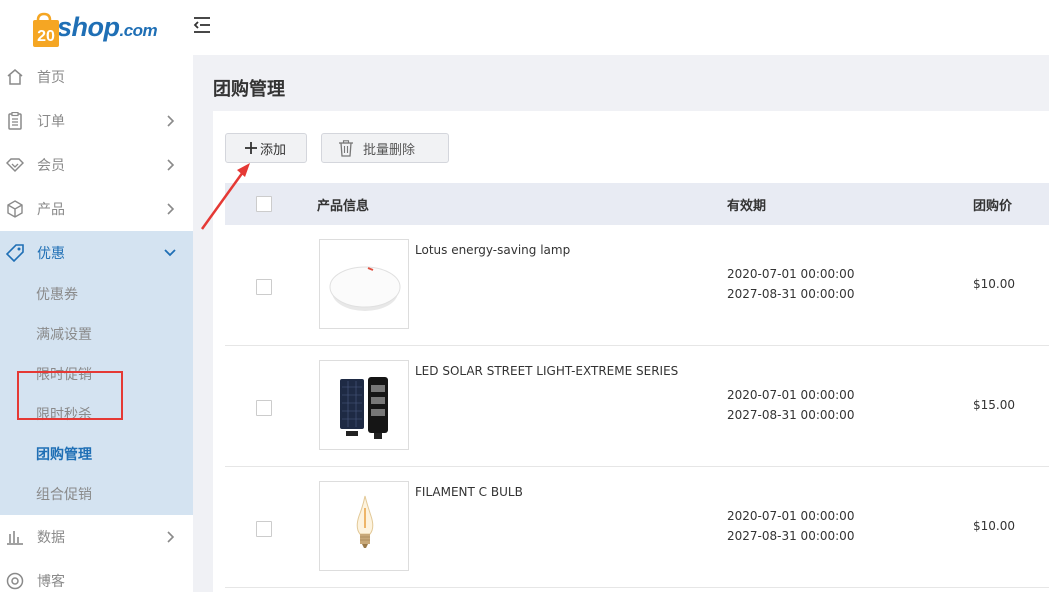 Image resolution: width=1049 pixels, height=603 pixels. What do you see at coordinates (343, 206) in the screenshot?
I see `header-product-info: 产品信息` at bounding box center [343, 206].